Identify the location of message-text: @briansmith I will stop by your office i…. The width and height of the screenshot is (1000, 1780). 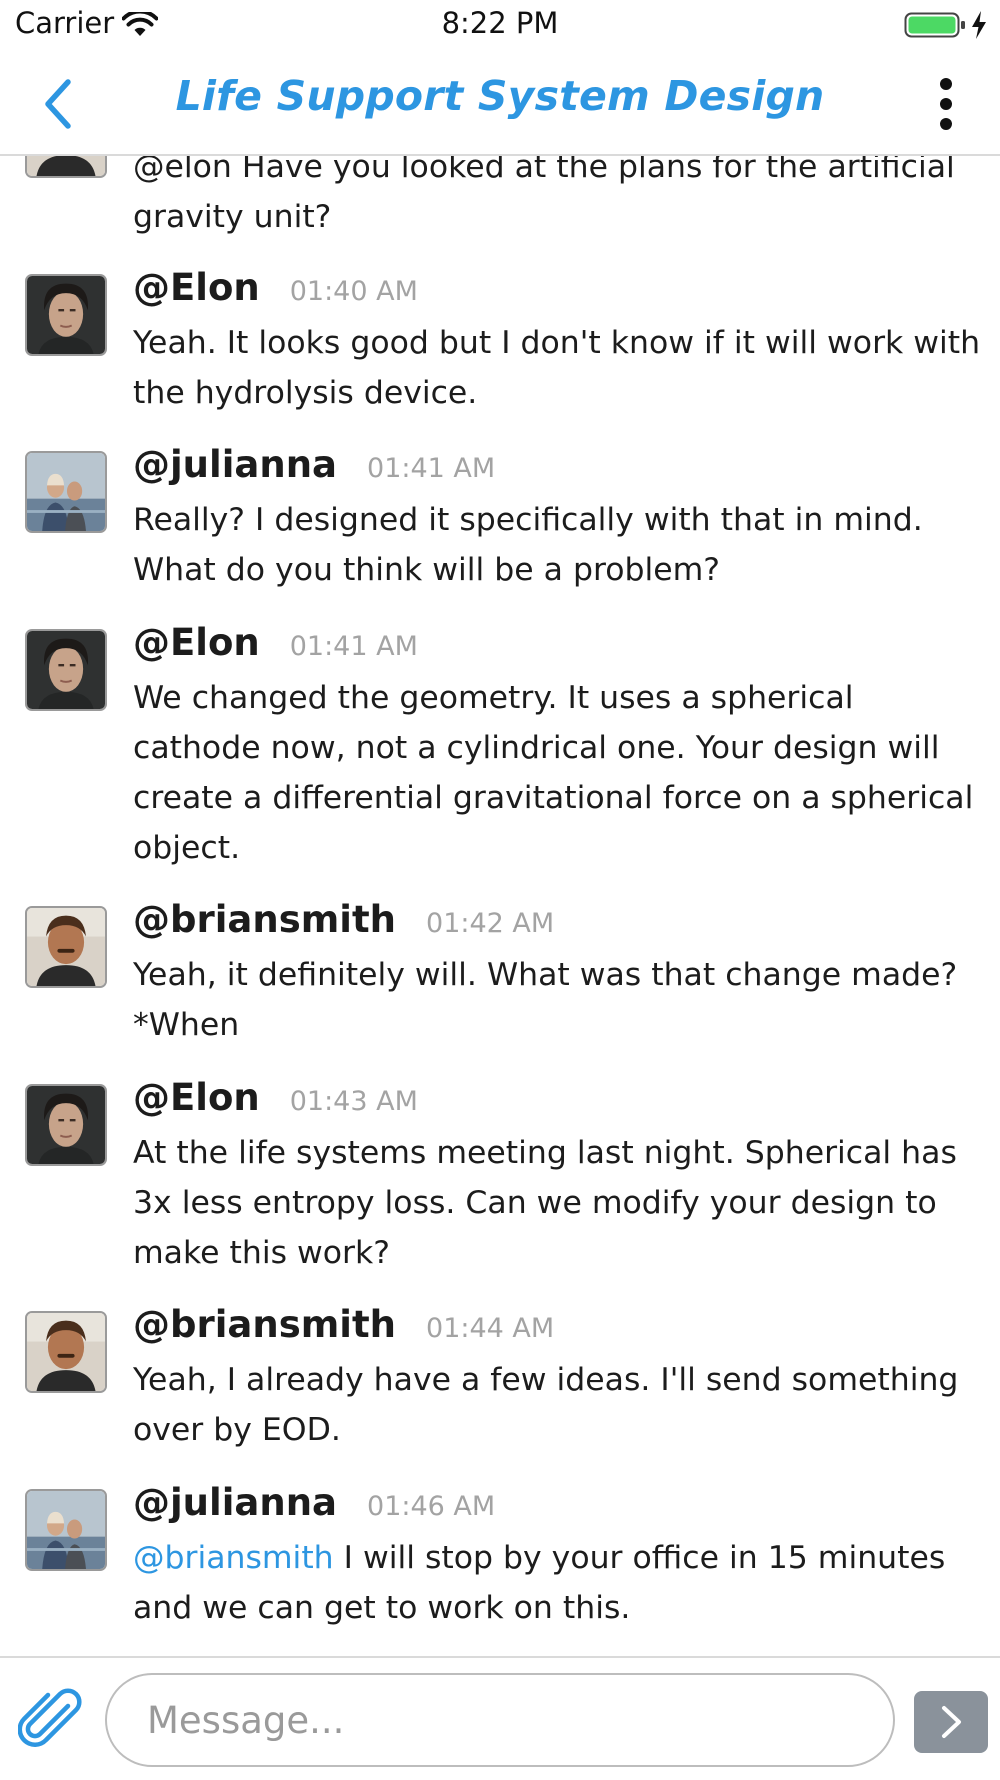
(558, 1583).